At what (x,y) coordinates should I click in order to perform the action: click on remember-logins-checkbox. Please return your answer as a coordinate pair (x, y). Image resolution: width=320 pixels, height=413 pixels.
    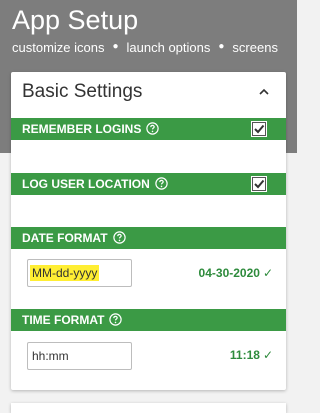
    Looking at the image, I should click on (259, 129).